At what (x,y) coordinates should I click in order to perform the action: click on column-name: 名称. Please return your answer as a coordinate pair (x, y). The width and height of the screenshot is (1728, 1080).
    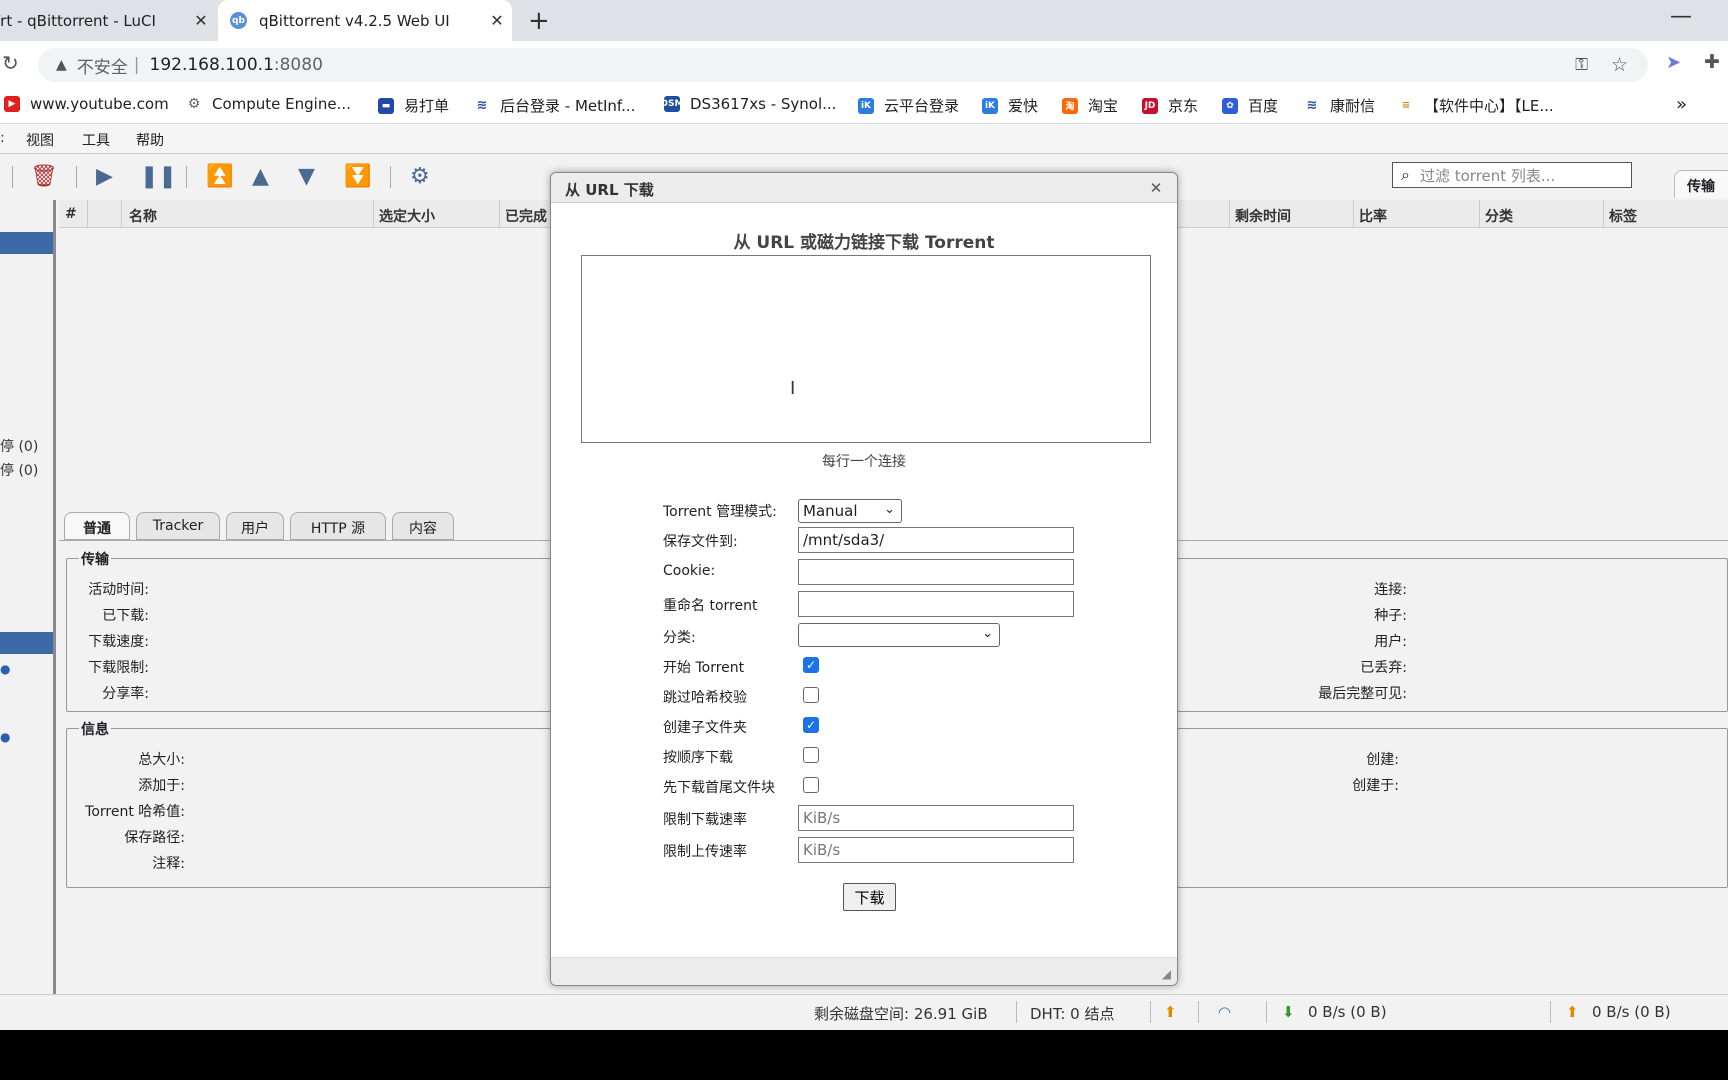
    Looking at the image, I should click on (143, 216).